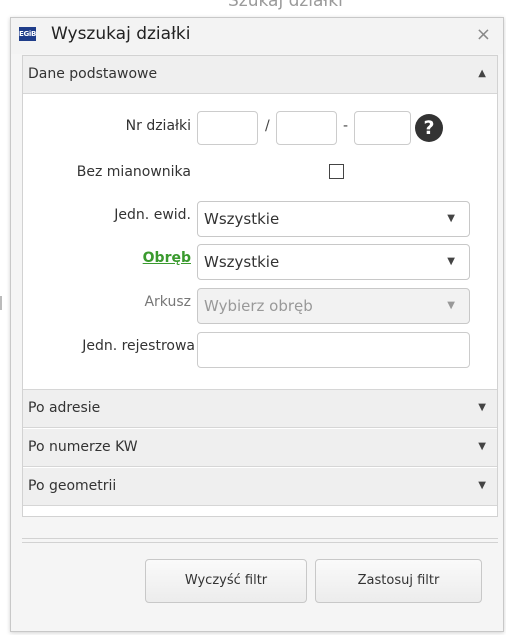 The height and width of the screenshot is (635, 506). What do you see at coordinates (27, 34) in the screenshot?
I see `egib-logo-icon: EGiB` at bounding box center [27, 34].